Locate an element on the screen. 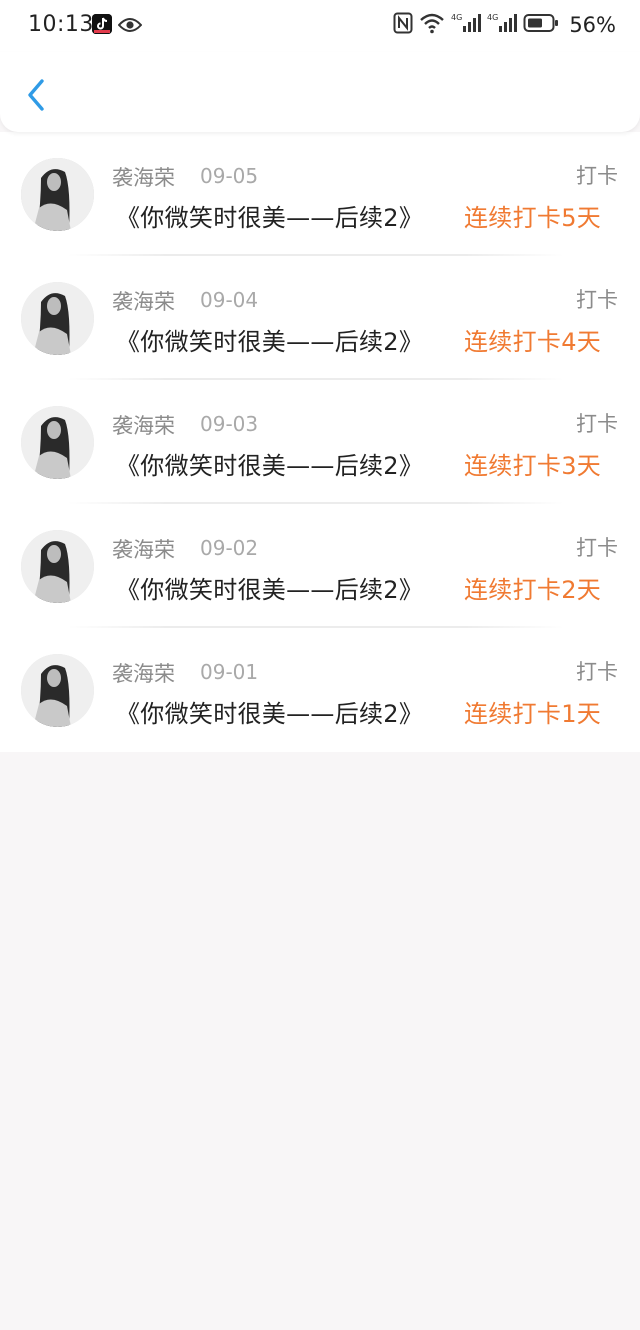 The width and height of the screenshot is (640, 1330). checkin-date: 09-02 is located at coordinates (229, 548).